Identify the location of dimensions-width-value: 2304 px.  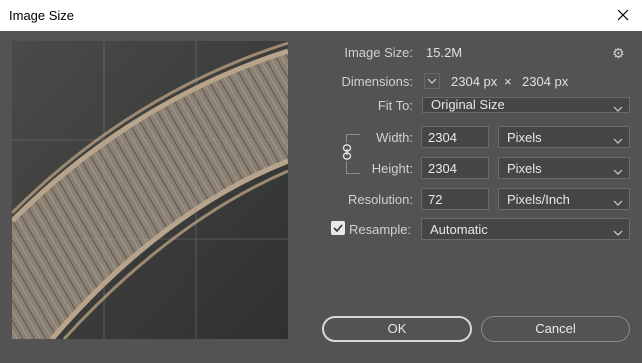
(474, 81).